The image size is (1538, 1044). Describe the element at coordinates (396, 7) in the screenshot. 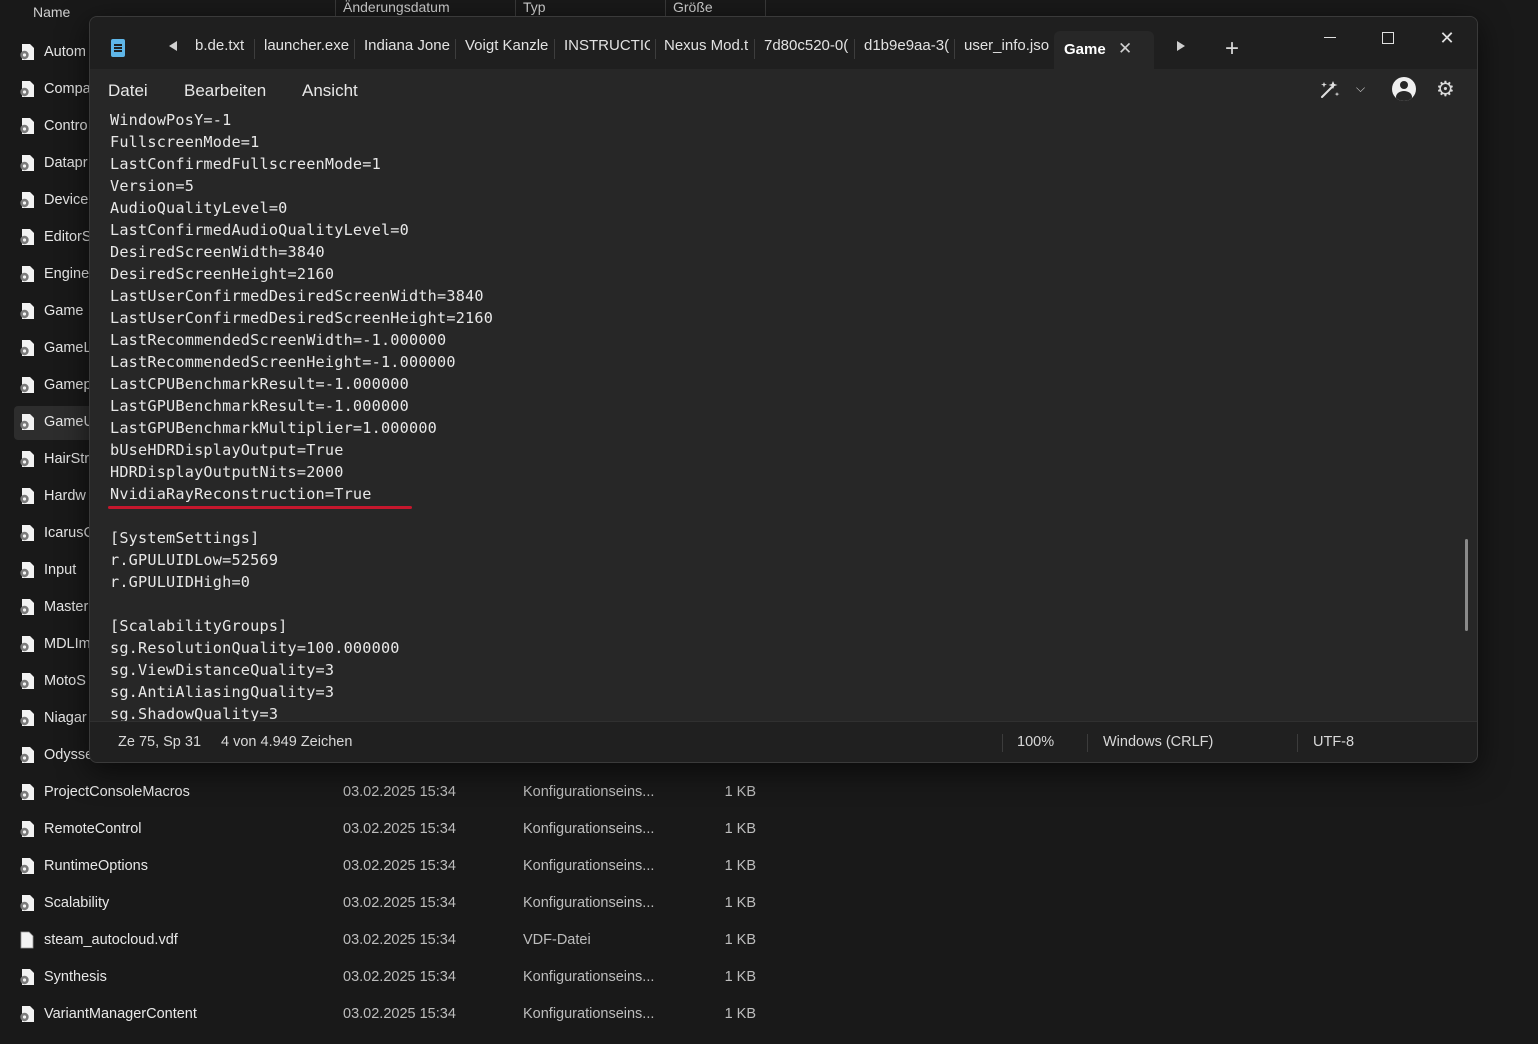

I see `column-header-date: Änderungsdatum` at that location.